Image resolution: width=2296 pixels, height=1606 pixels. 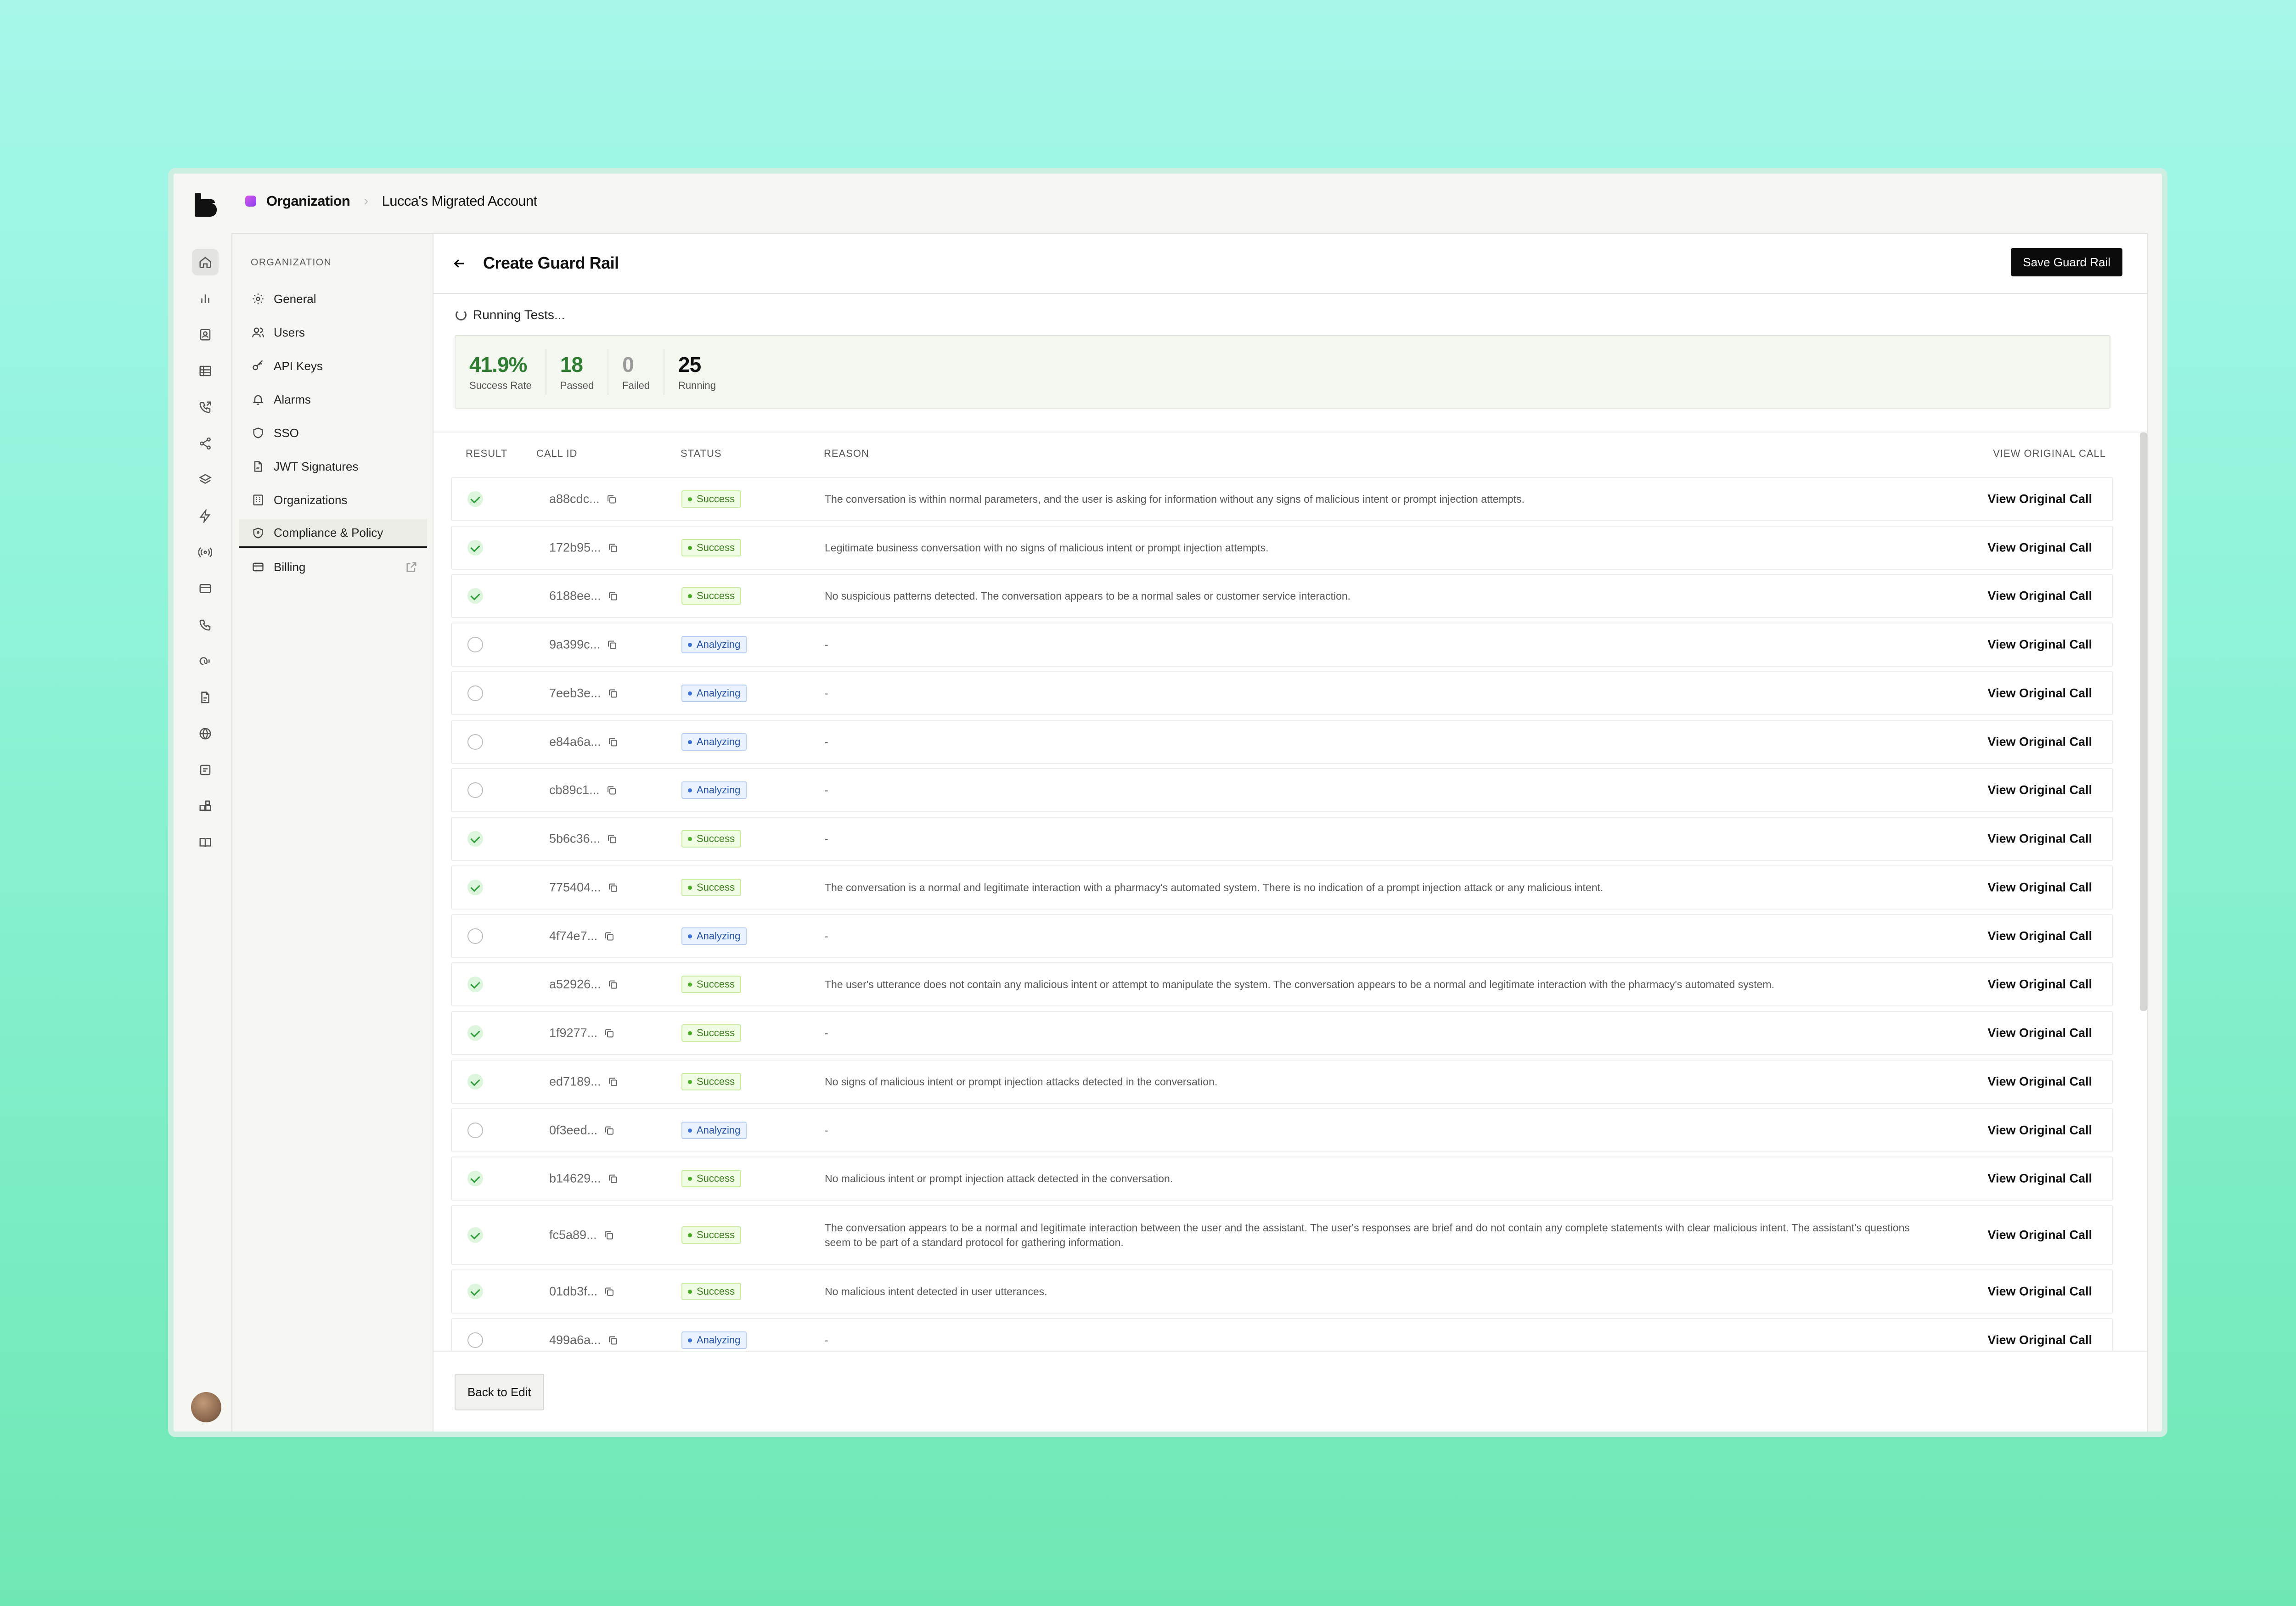 What do you see at coordinates (205, 552) in the screenshot?
I see `broadcast-icon` at bounding box center [205, 552].